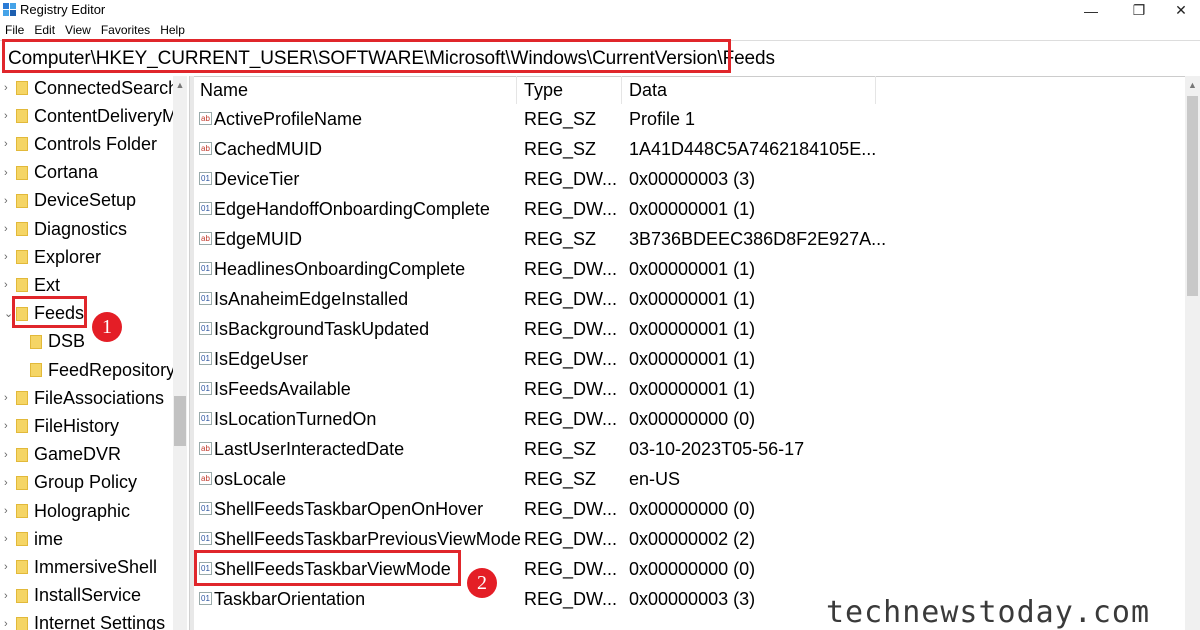  Describe the element at coordinates (355, 90) in the screenshot. I see `column-header-name: Name` at that location.